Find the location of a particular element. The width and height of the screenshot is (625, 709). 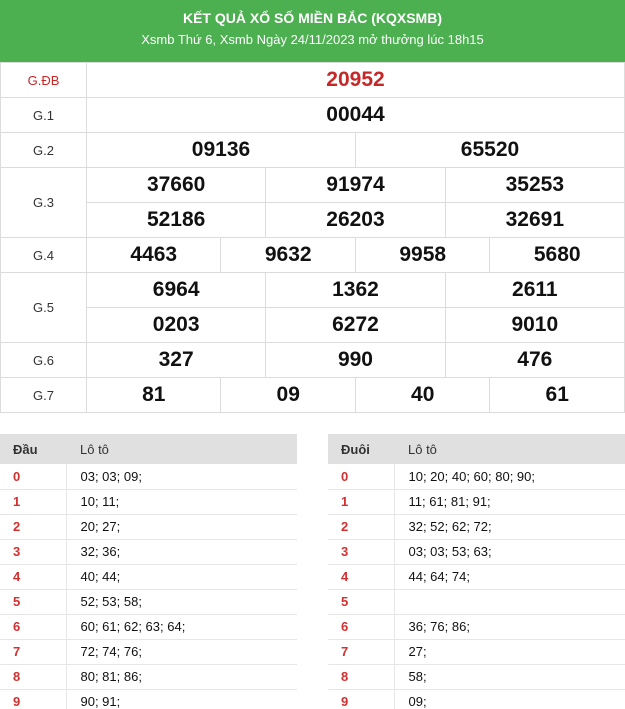

prize-number: 37660 is located at coordinates (176, 185).